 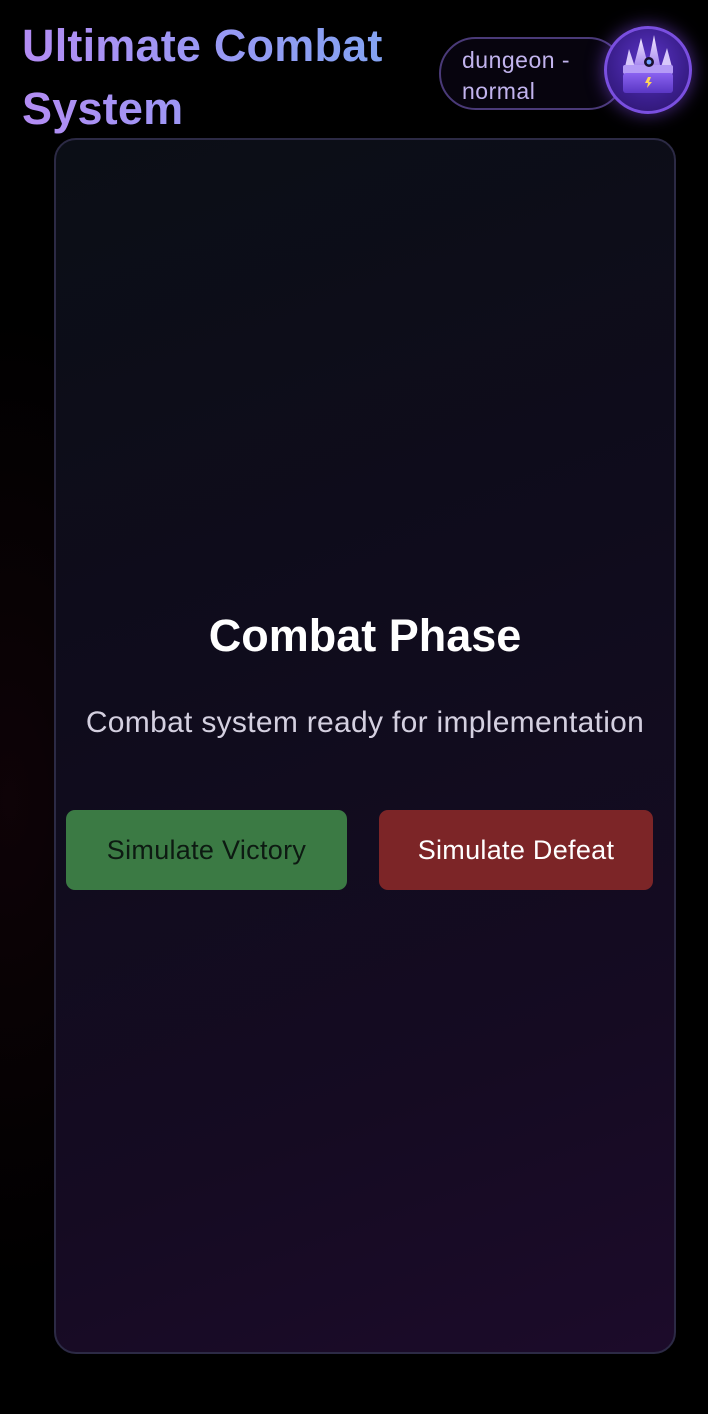 What do you see at coordinates (648, 64) in the screenshot?
I see `crystal-crown-chest-icon` at bounding box center [648, 64].